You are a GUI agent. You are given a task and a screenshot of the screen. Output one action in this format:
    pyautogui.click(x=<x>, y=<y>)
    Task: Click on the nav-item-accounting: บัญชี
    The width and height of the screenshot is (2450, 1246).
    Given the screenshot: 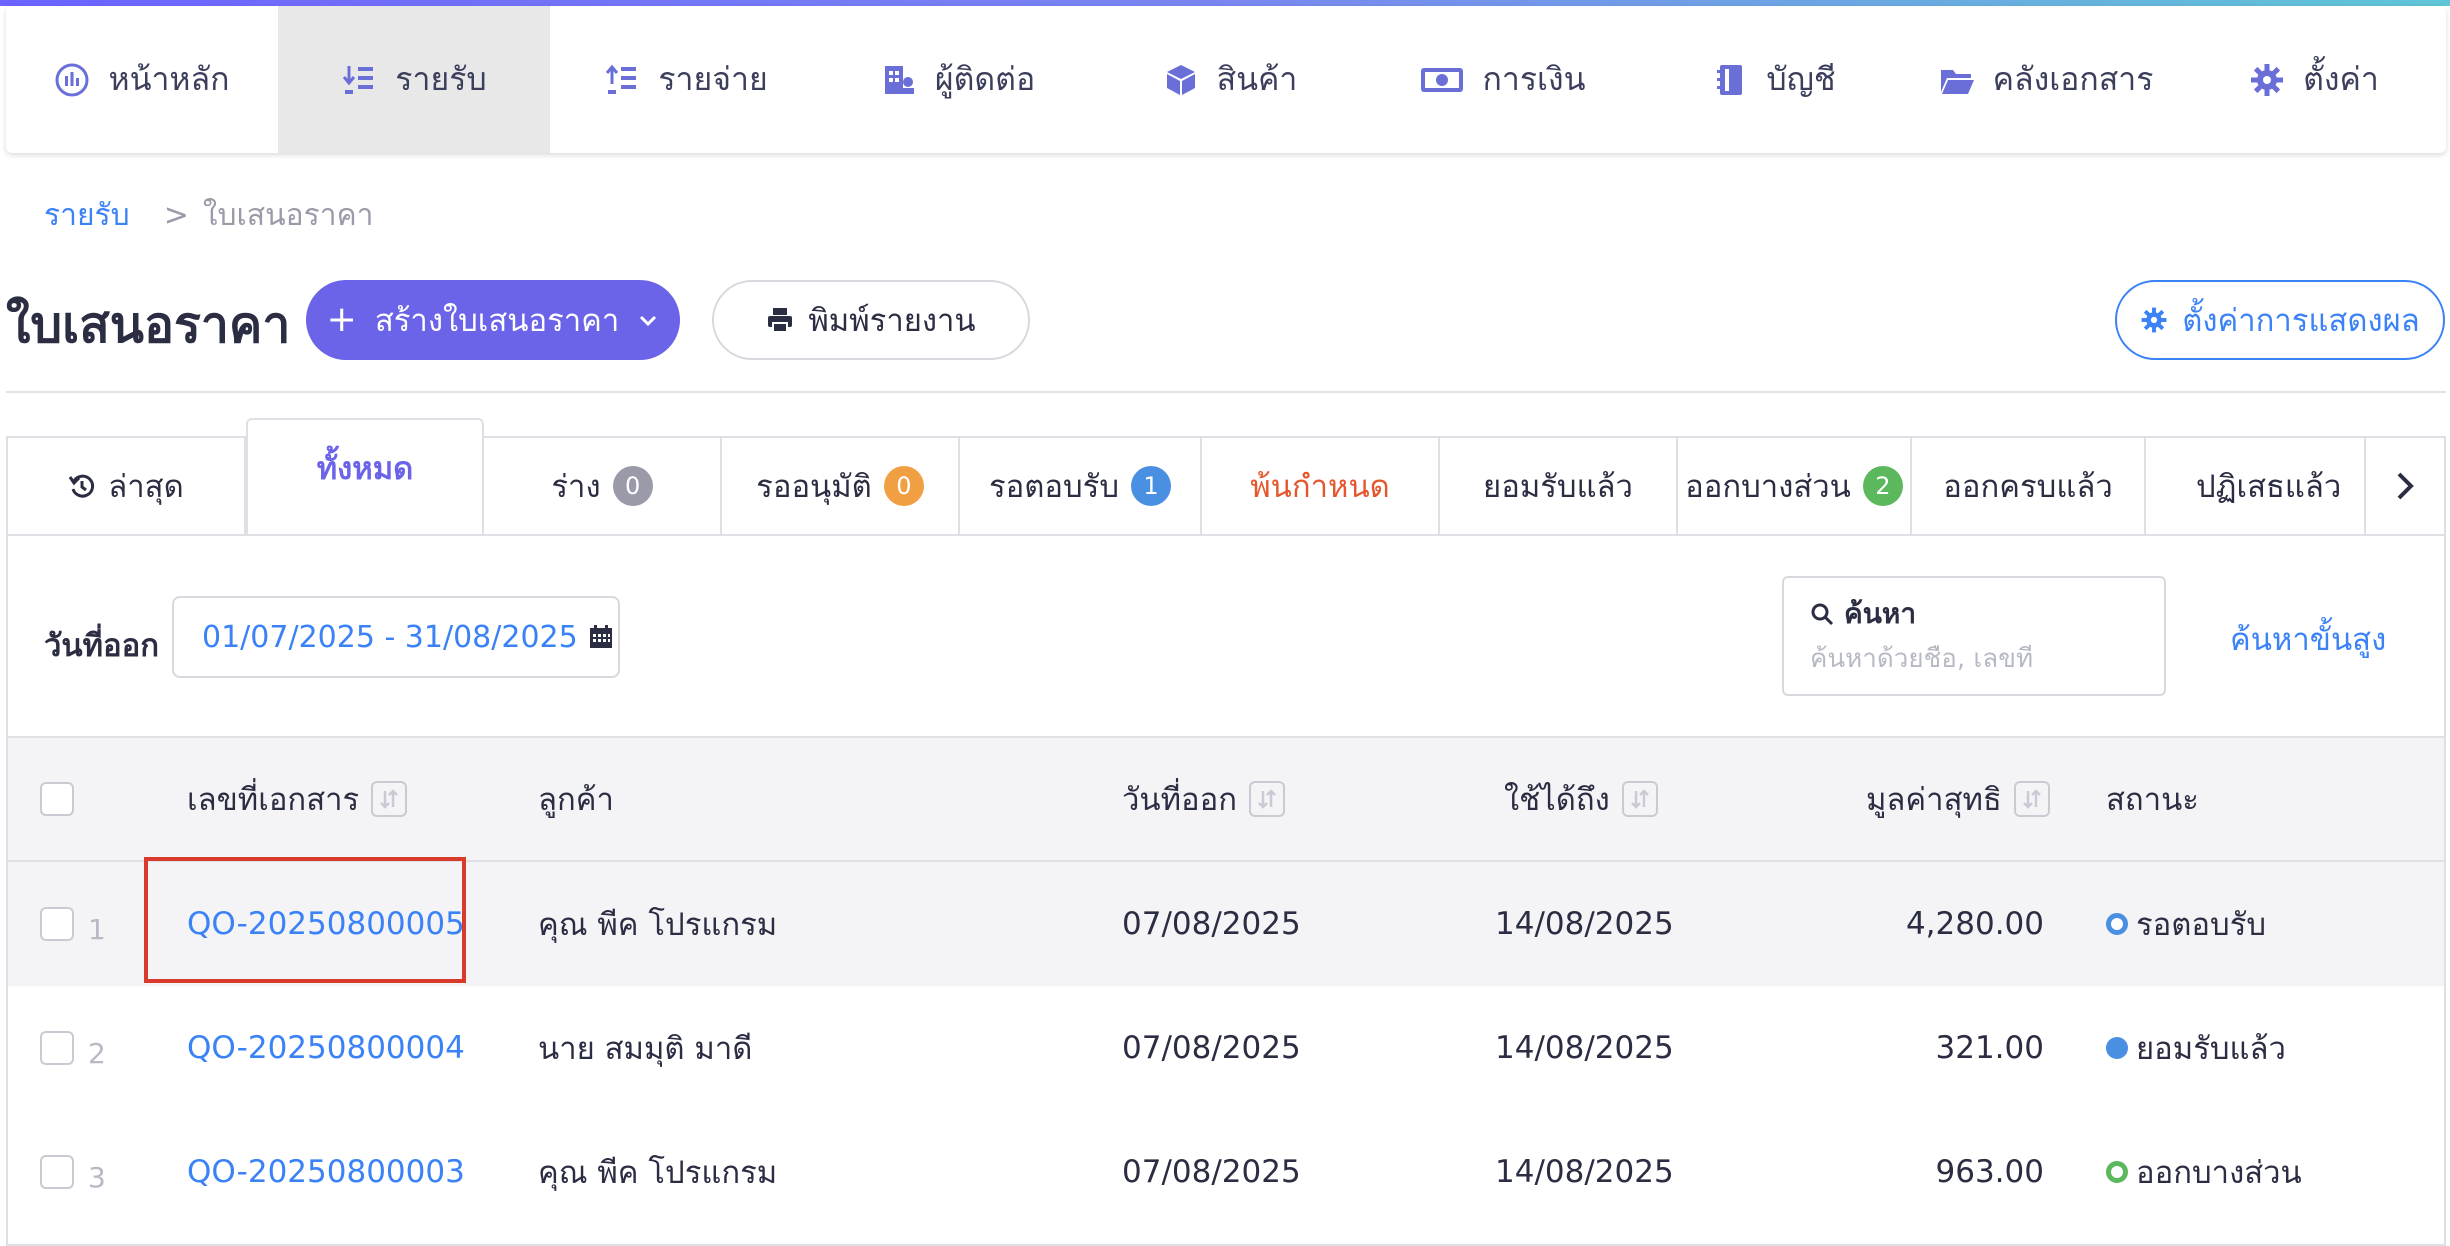 What is the action you would take?
    pyautogui.click(x=1774, y=79)
    